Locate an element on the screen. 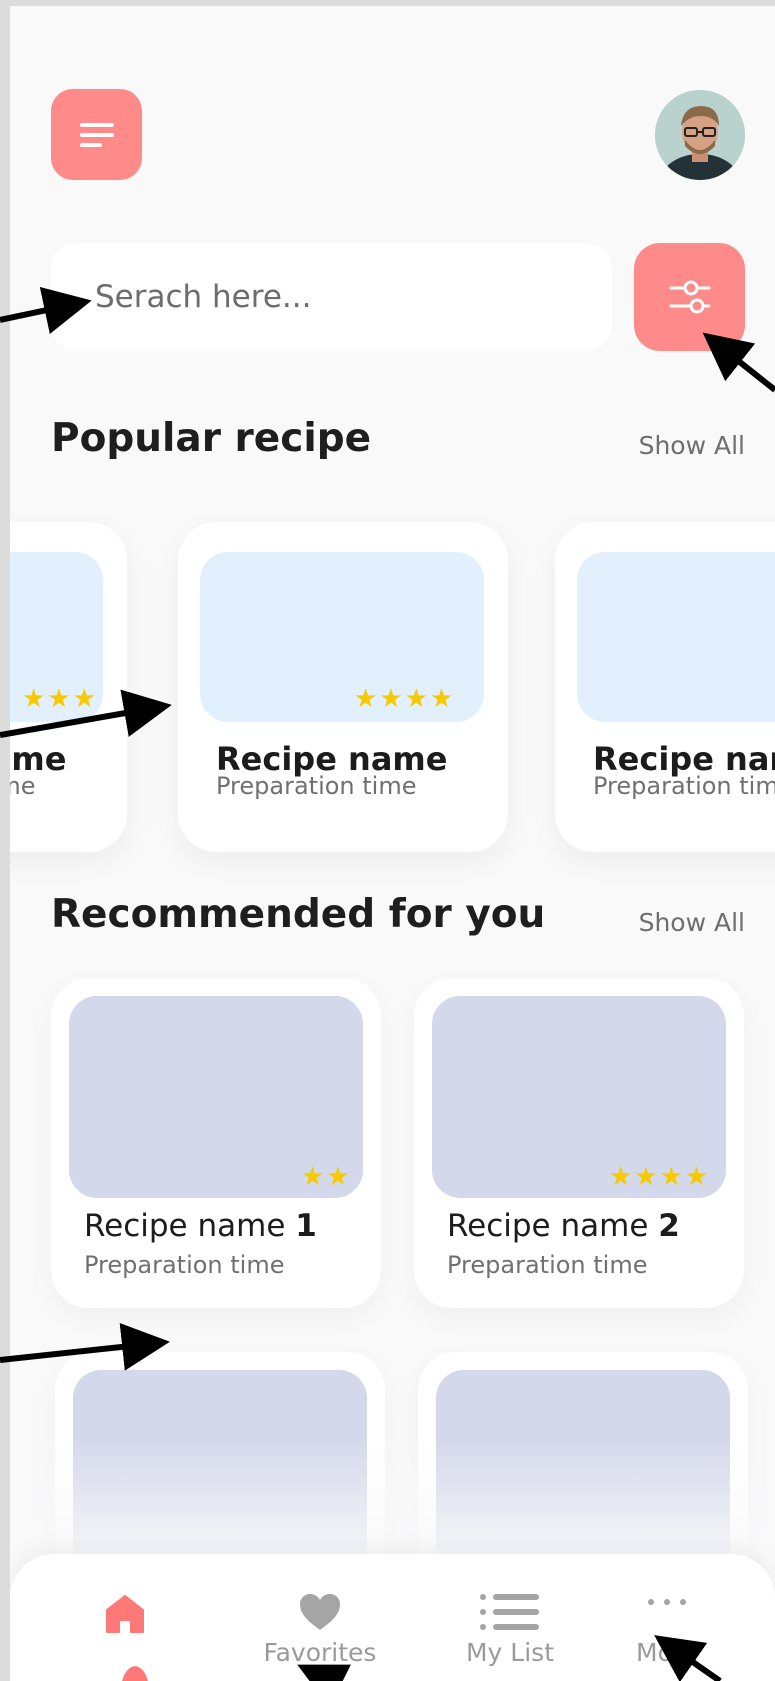  filter-button is located at coordinates (689, 297).